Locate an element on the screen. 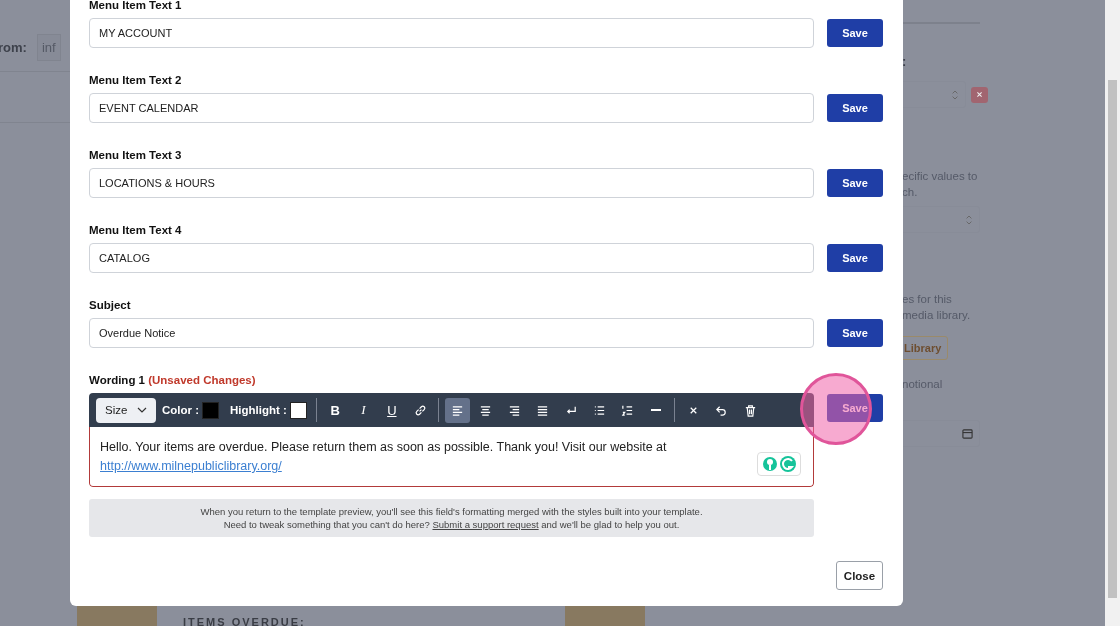 Image resolution: width=1120 pixels, height=626 pixels. align-right-icon is located at coordinates (514, 410).